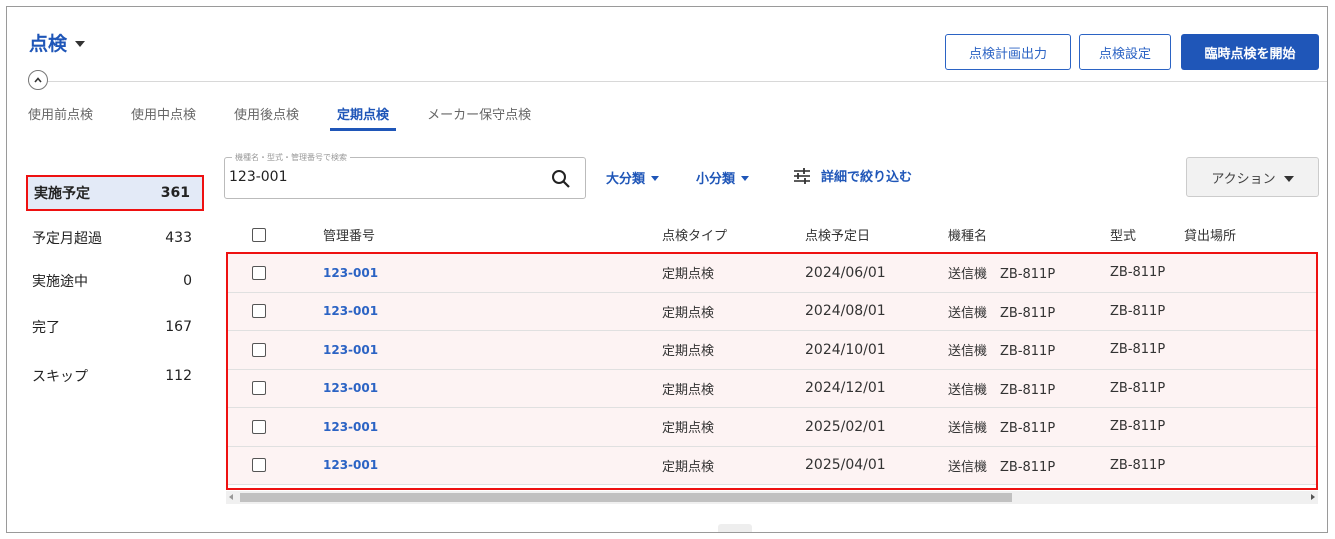 This screenshot has width=1335, height=539. Describe the element at coordinates (363, 118) in the screenshot. I see `tab-periodic: 定期点検` at that location.